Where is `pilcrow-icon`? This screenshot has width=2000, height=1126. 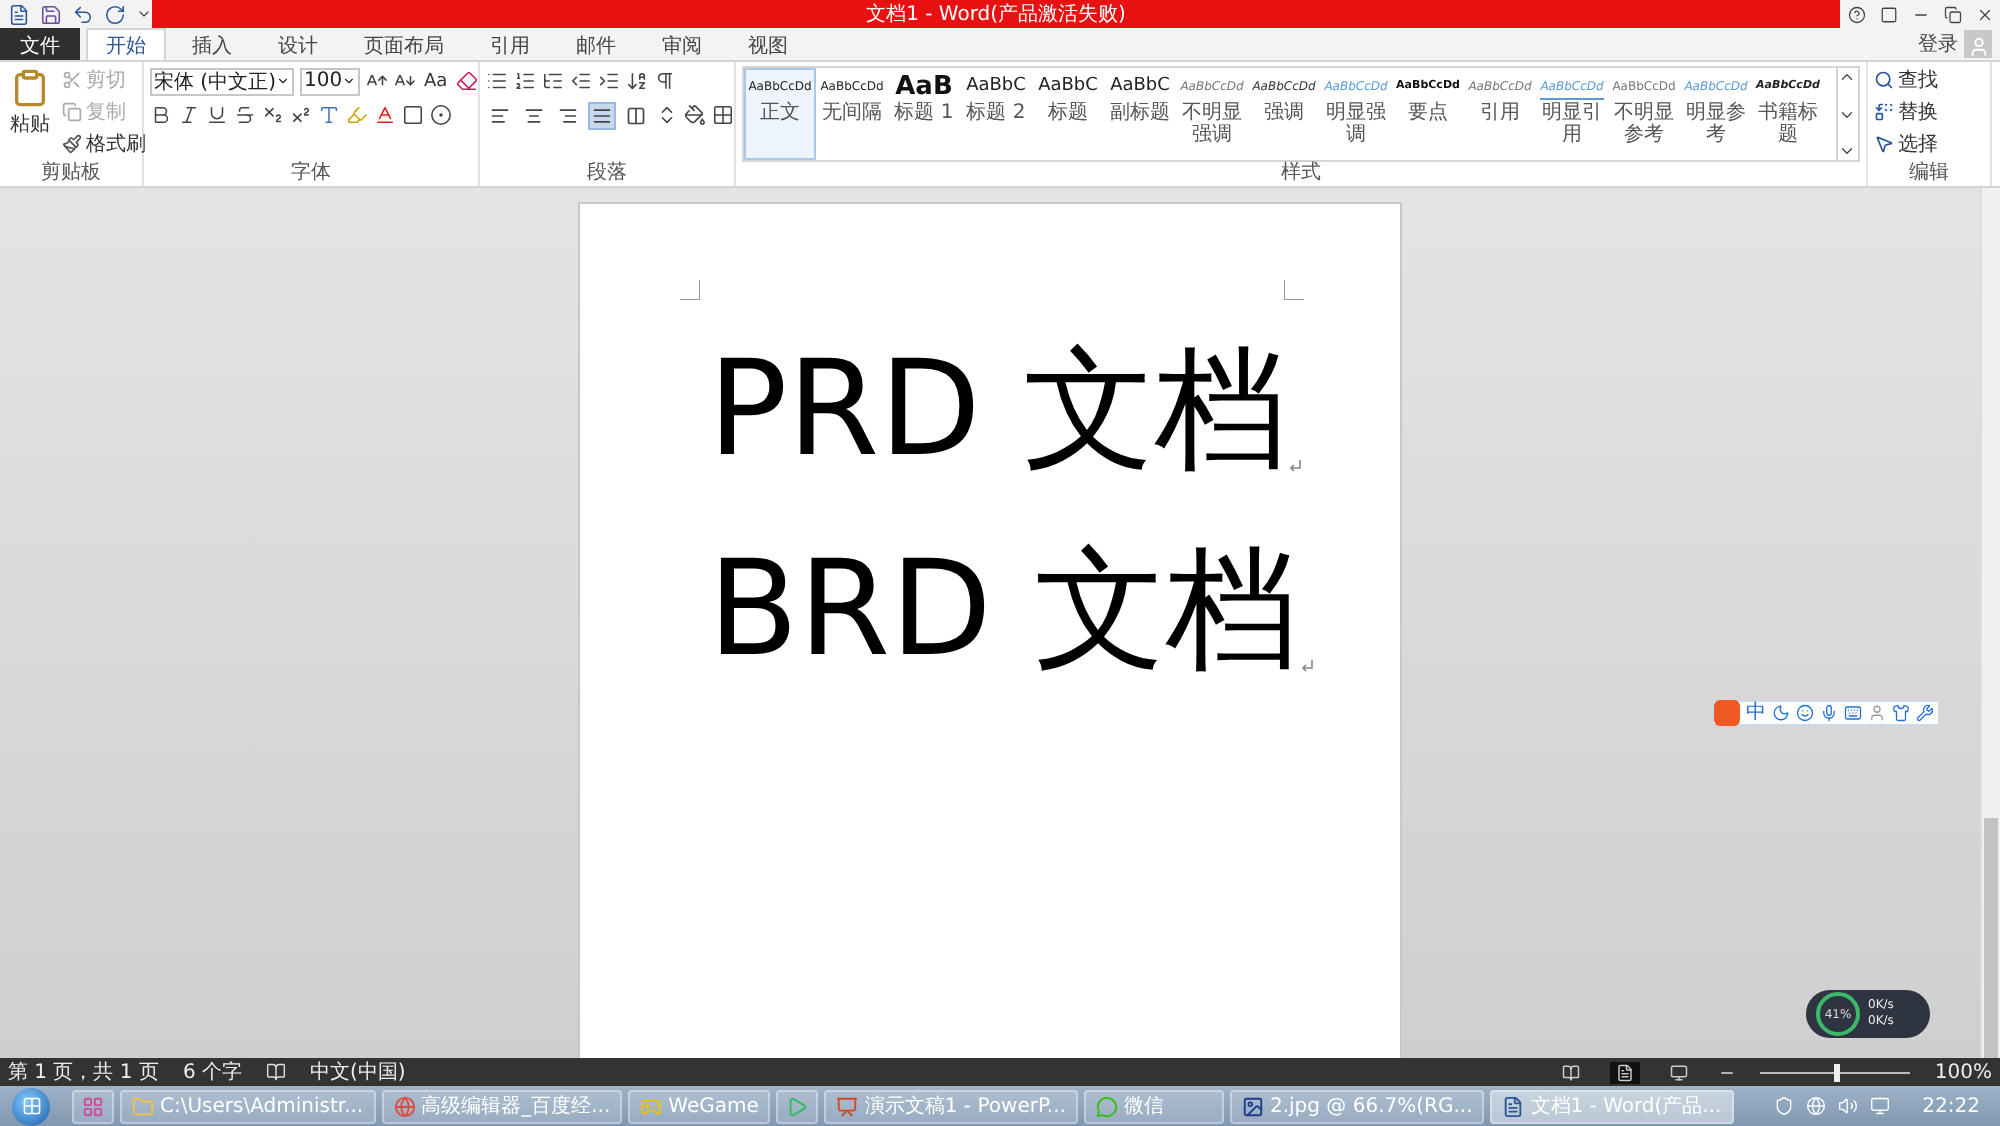
pilcrow-icon is located at coordinates (665, 81).